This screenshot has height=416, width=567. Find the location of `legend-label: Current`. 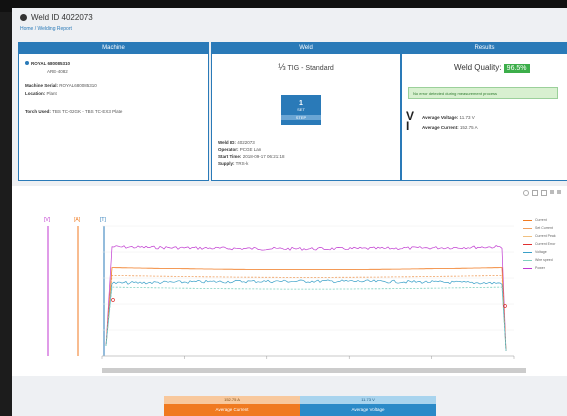

legend-label: Current is located at coordinates (541, 220).